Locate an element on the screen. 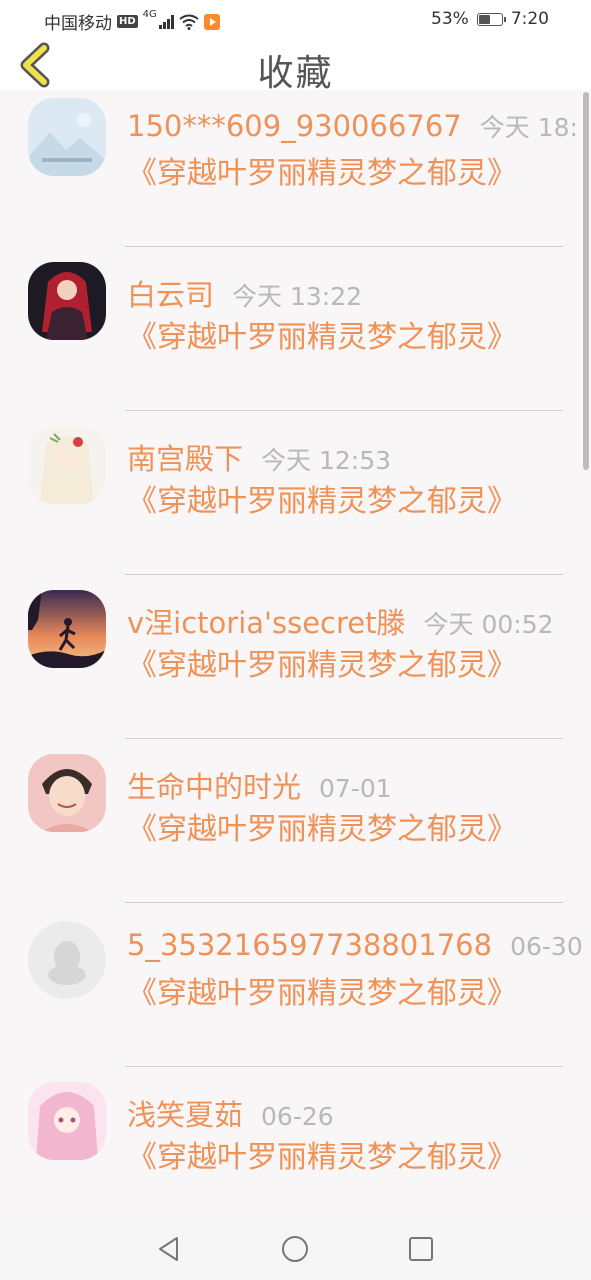 This screenshot has height=1280, width=591. network-label: 4G is located at coordinates (149, 14).